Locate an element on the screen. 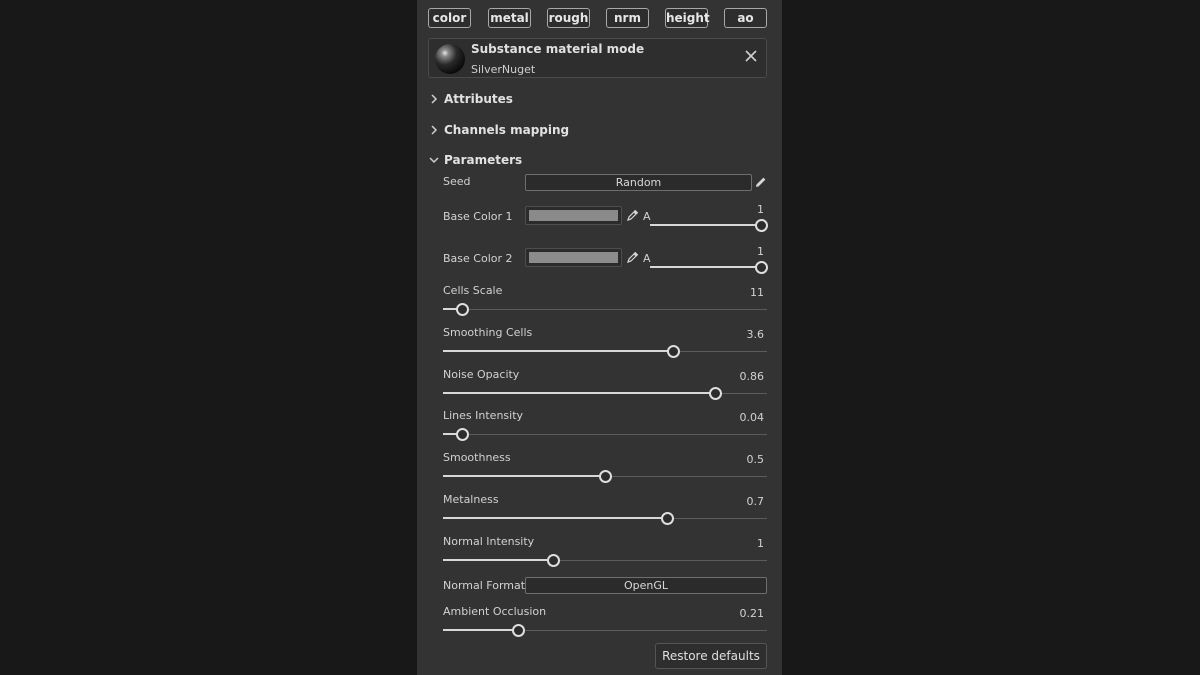  section-channels-mapping-title: Channels mapping is located at coordinates (507, 130).